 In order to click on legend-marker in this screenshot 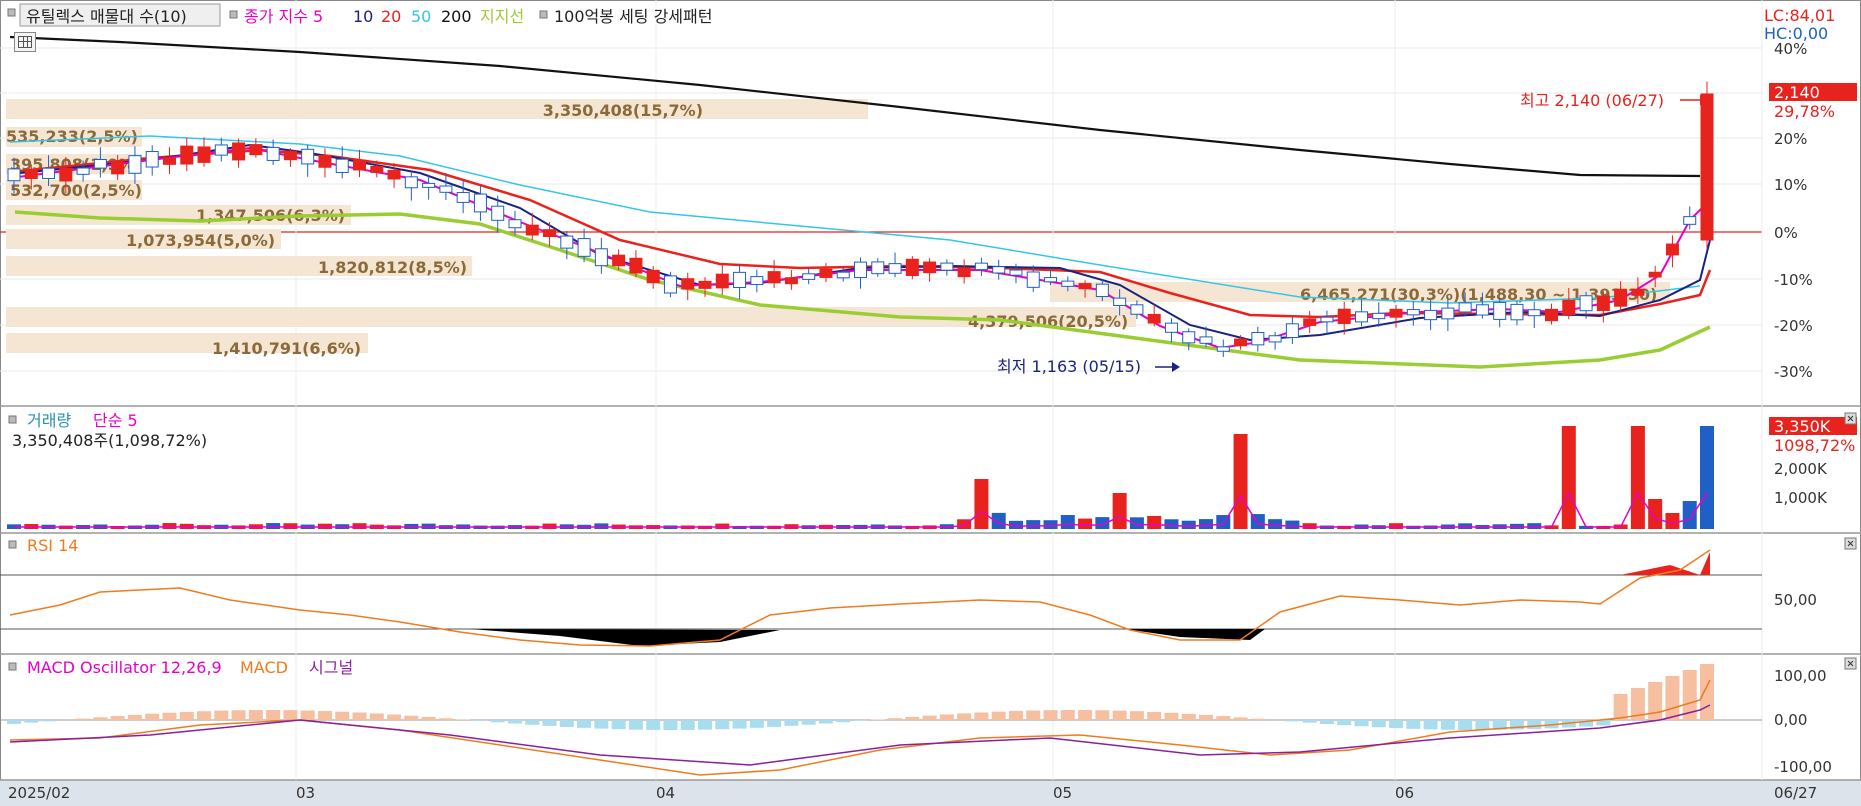, I will do `click(12, 419)`.